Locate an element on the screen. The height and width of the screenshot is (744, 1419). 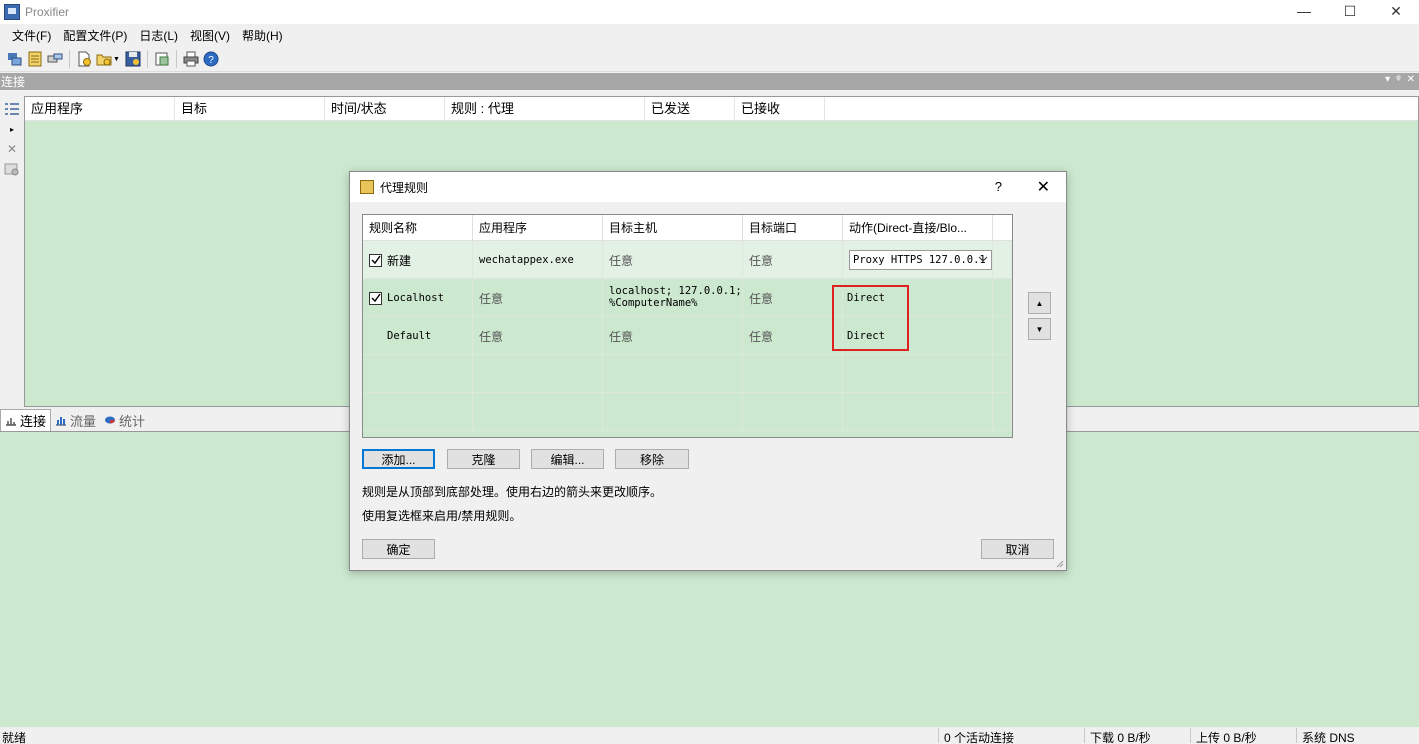
rule-target-hosts: localhost; 127.0.0.1; %ComputerName% is located at coordinates (673, 298).